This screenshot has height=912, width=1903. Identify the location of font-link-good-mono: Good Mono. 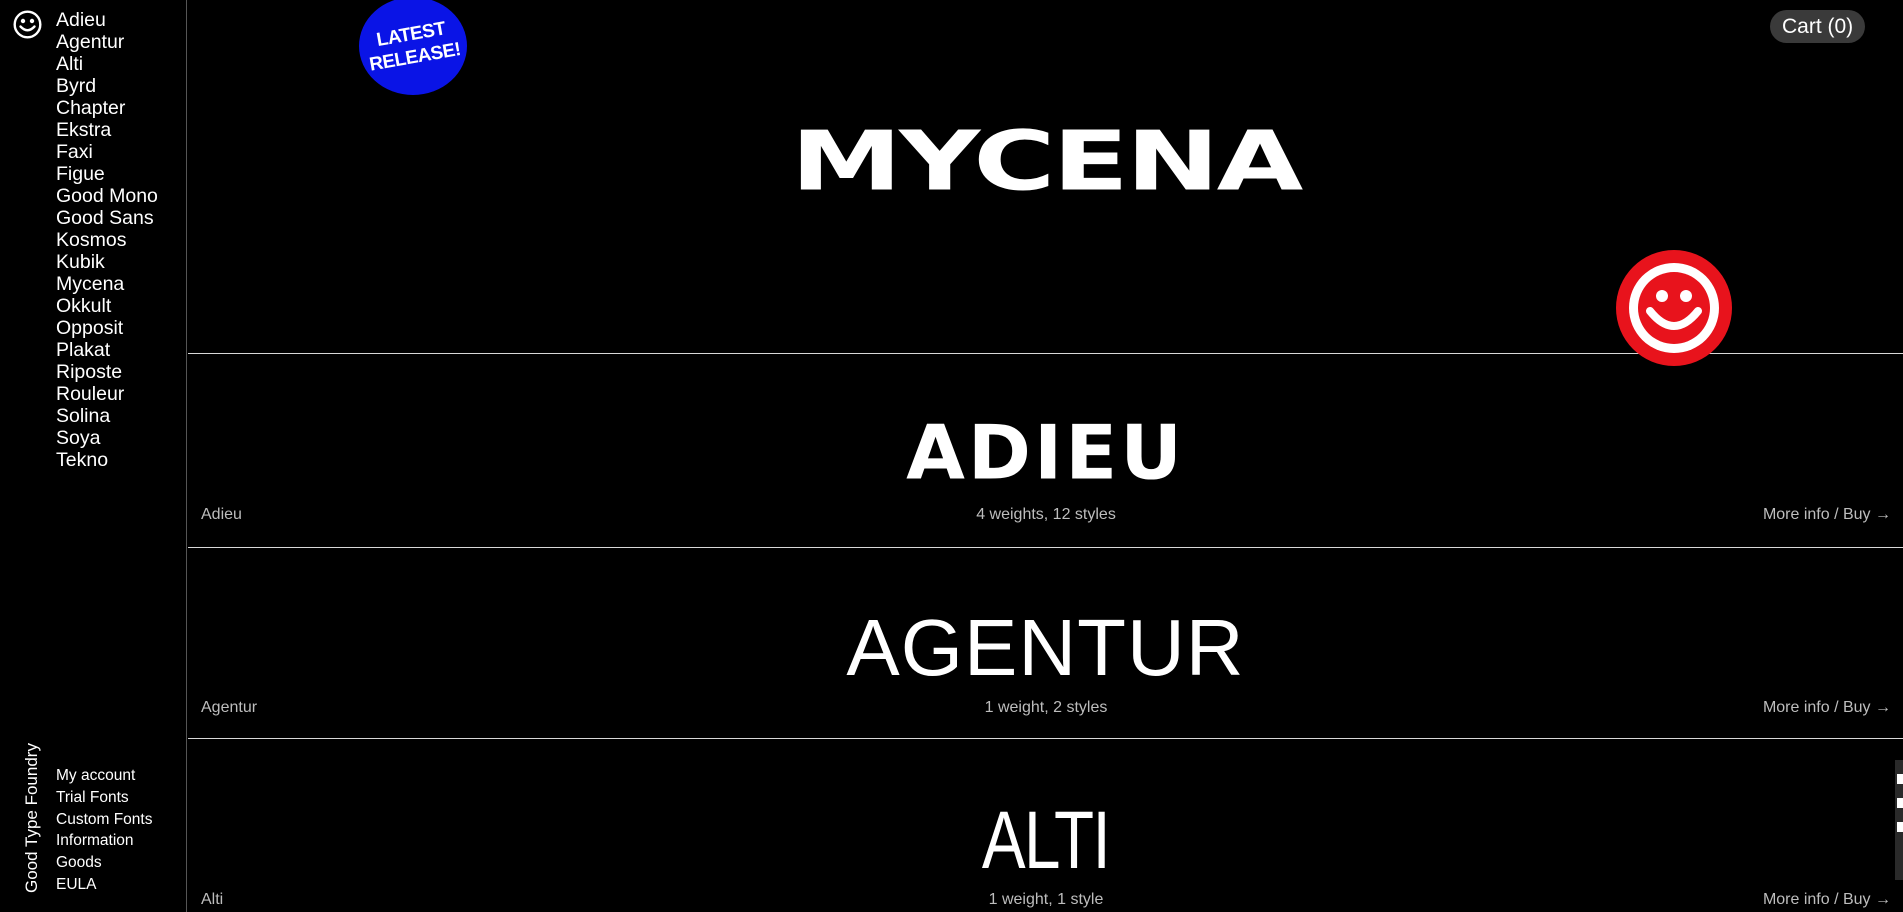
(107, 196).